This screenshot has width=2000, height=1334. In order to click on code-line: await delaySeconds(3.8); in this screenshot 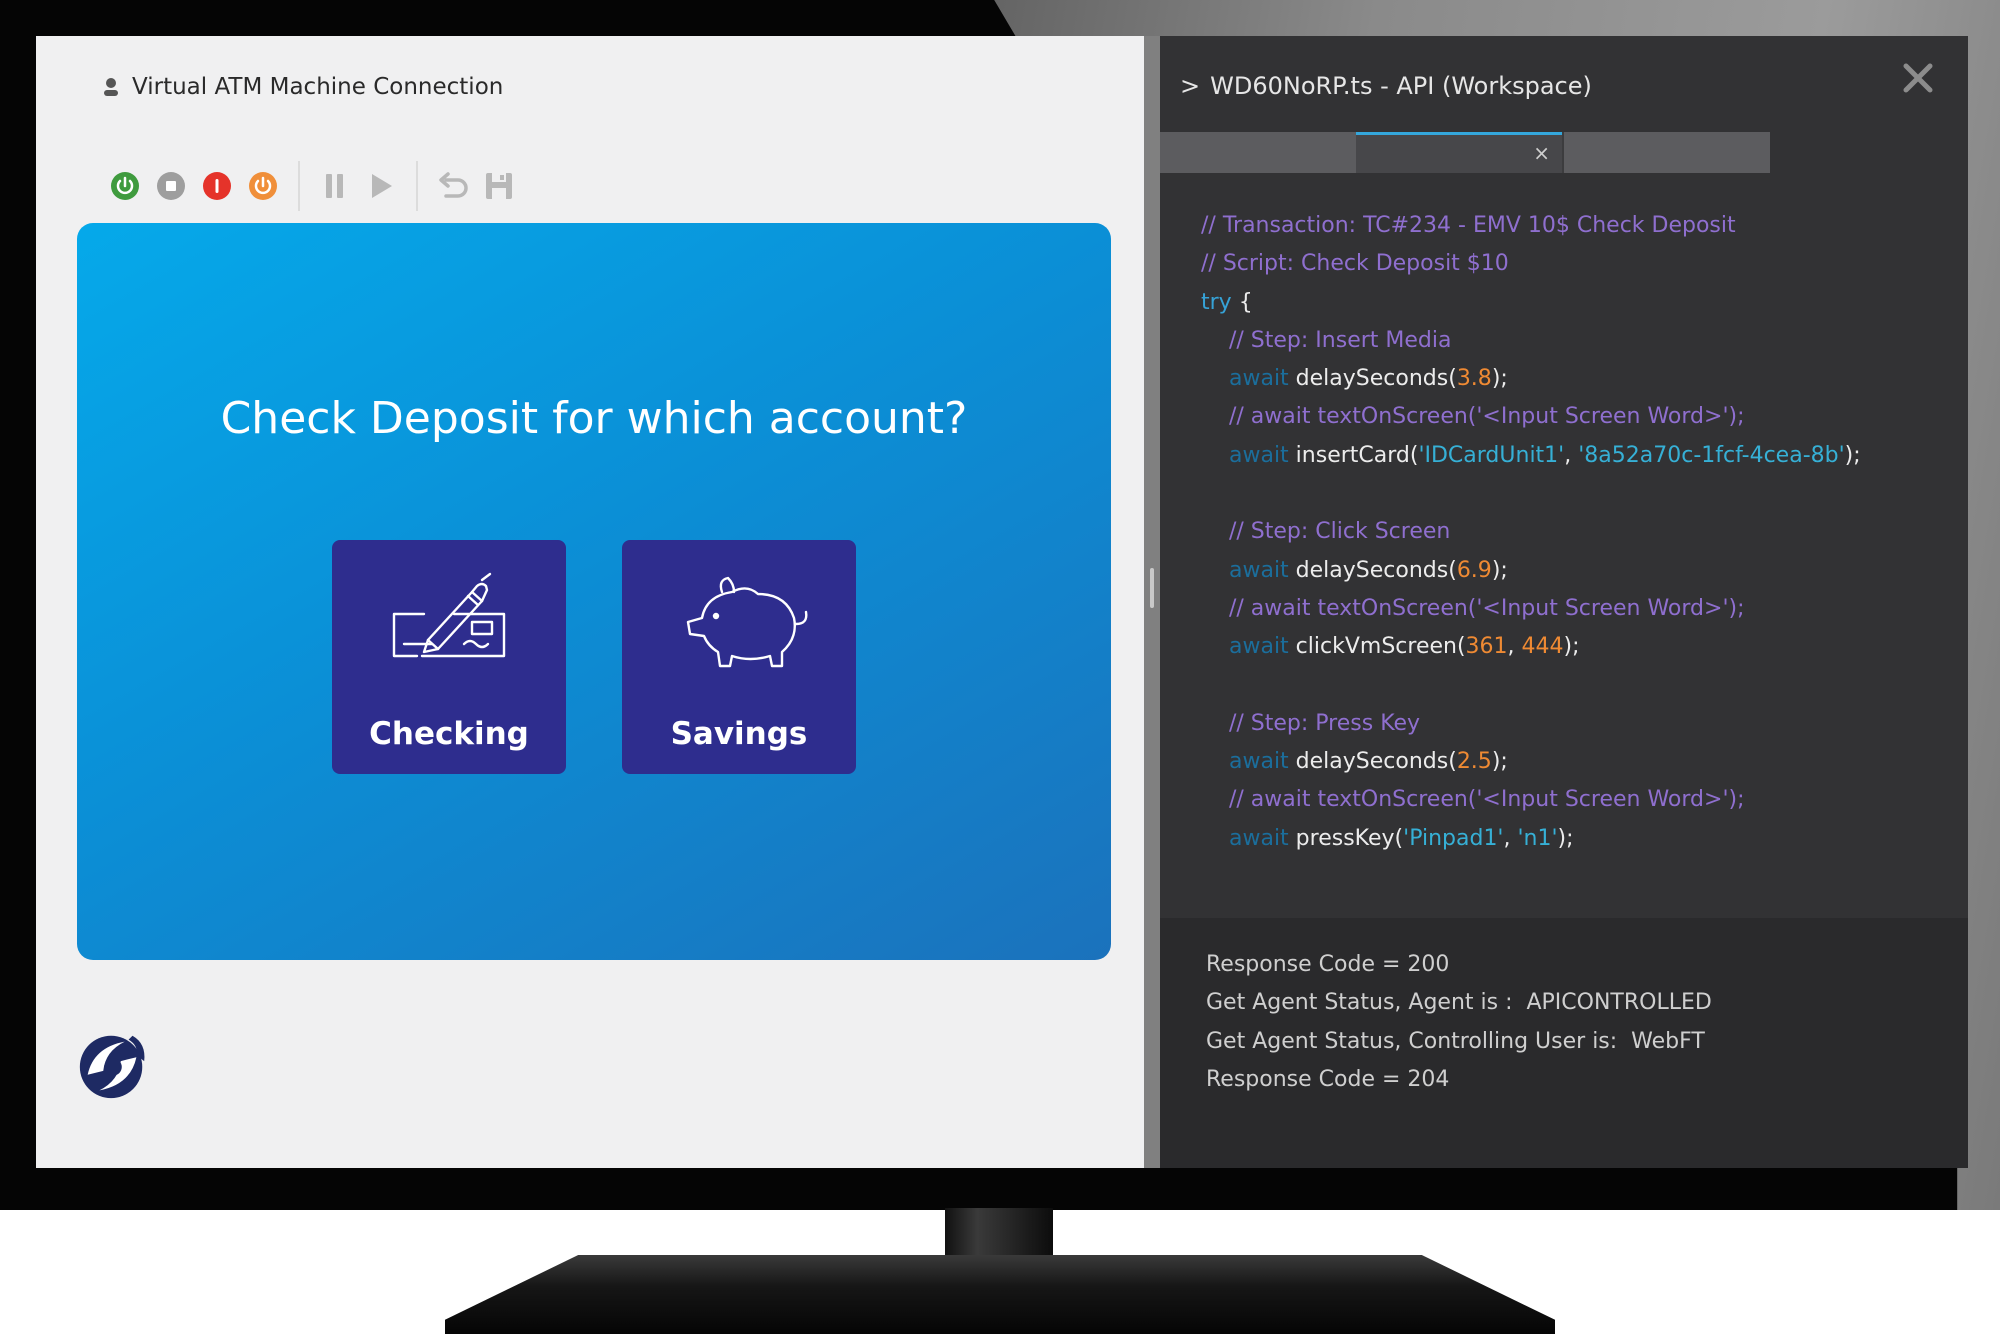, I will do `click(1579, 379)`.